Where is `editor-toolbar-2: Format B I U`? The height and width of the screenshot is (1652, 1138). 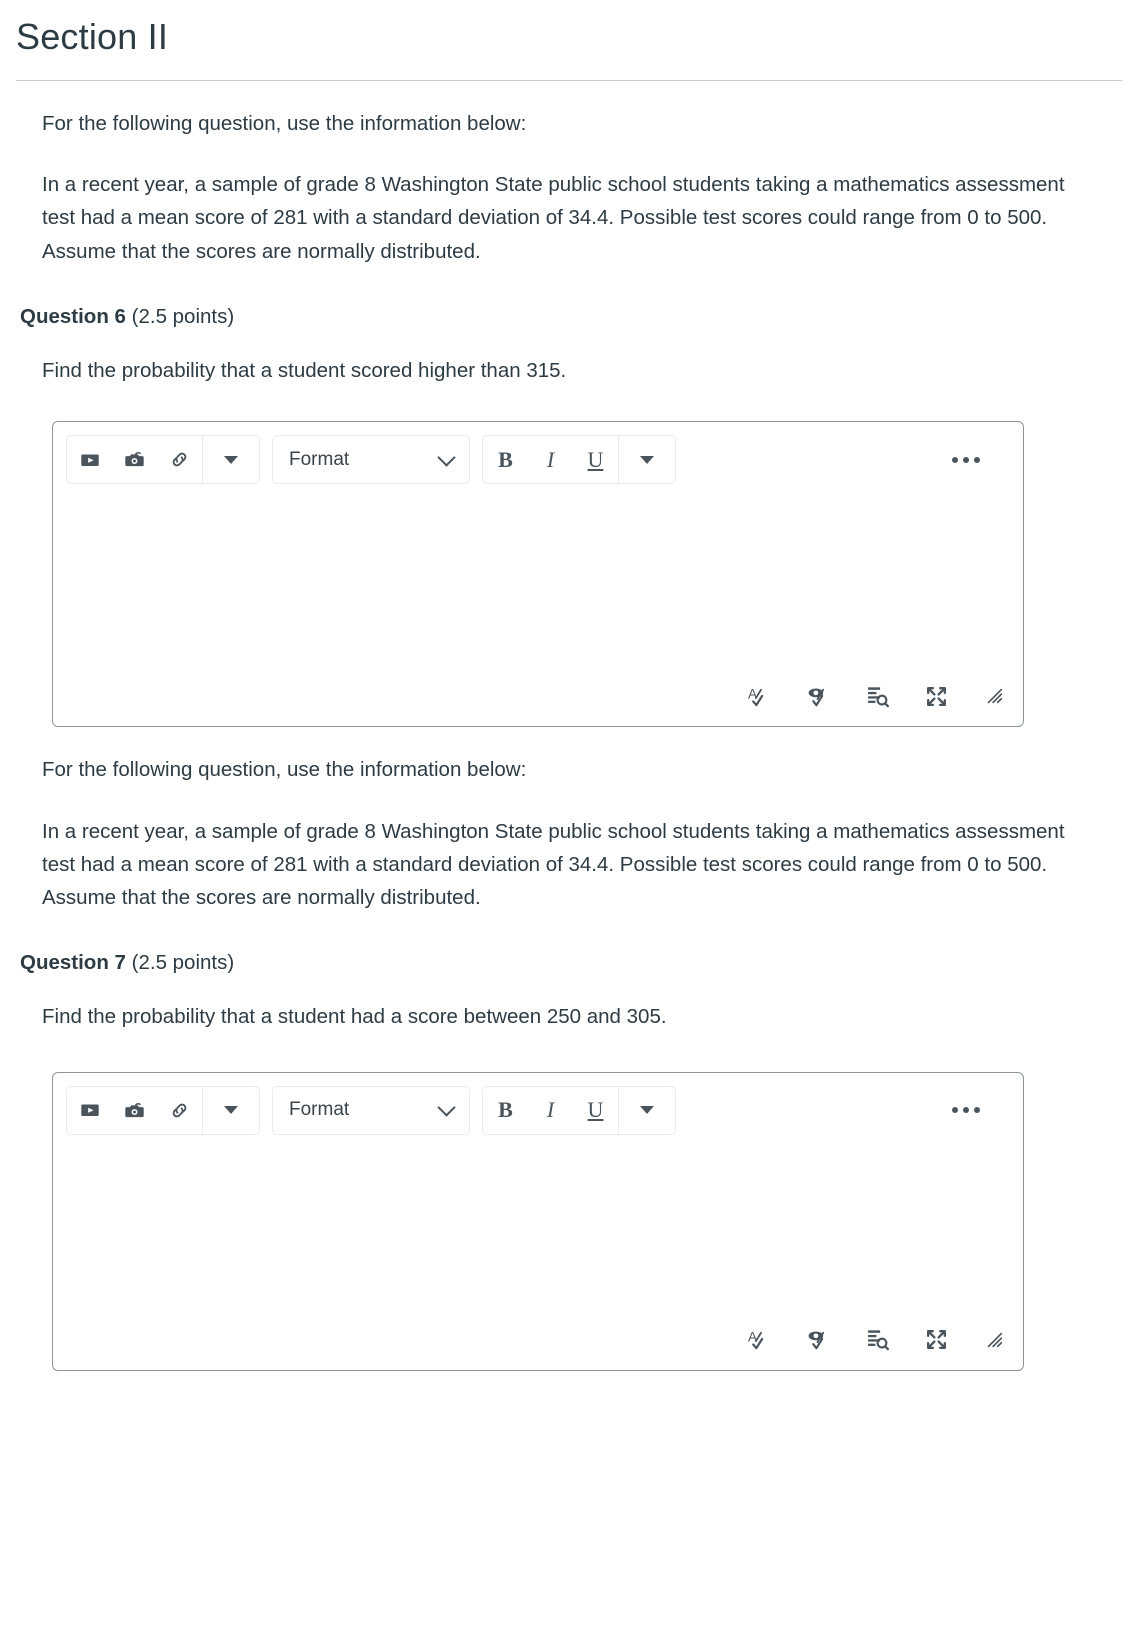 editor-toolbar-2: Format B I U is located at coordinates (538, 1110).